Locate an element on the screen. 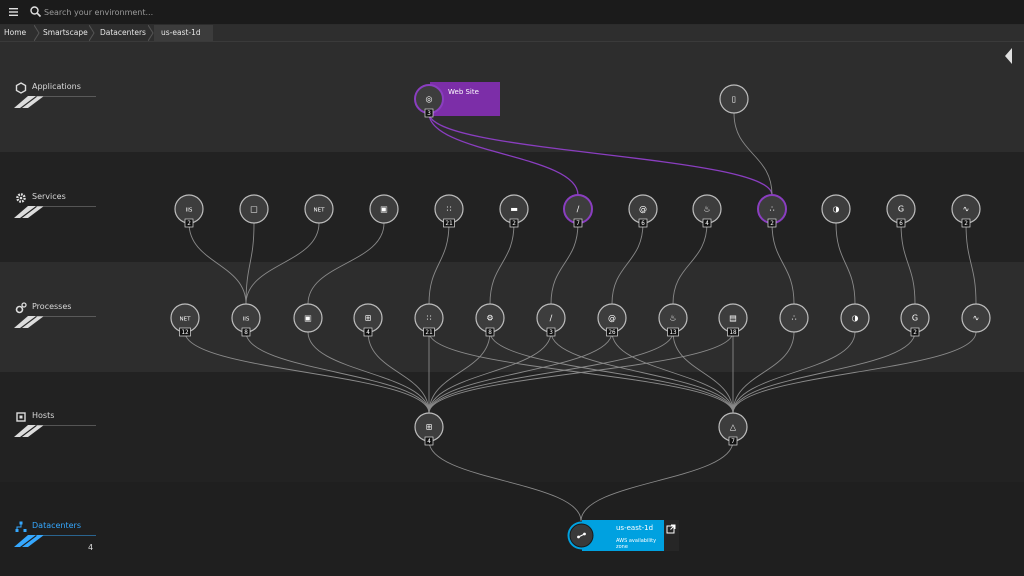  applications-node-globe: ◎3 is located at coordinates (429, 101).